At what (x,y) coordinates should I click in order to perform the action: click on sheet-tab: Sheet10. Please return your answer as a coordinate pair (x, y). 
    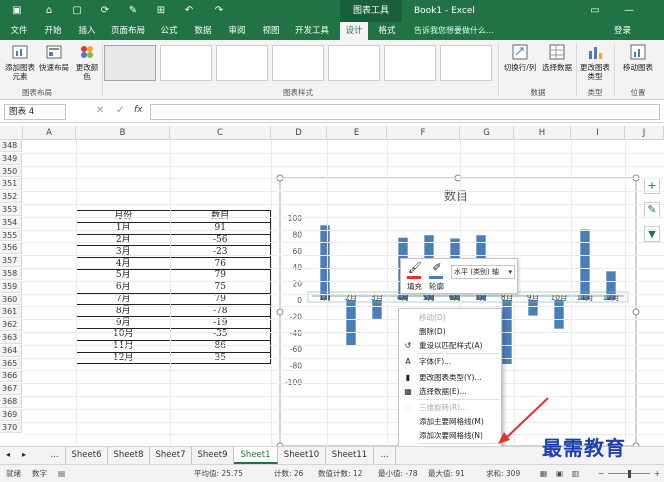
    Looking at the image, I should click on (302, 455).